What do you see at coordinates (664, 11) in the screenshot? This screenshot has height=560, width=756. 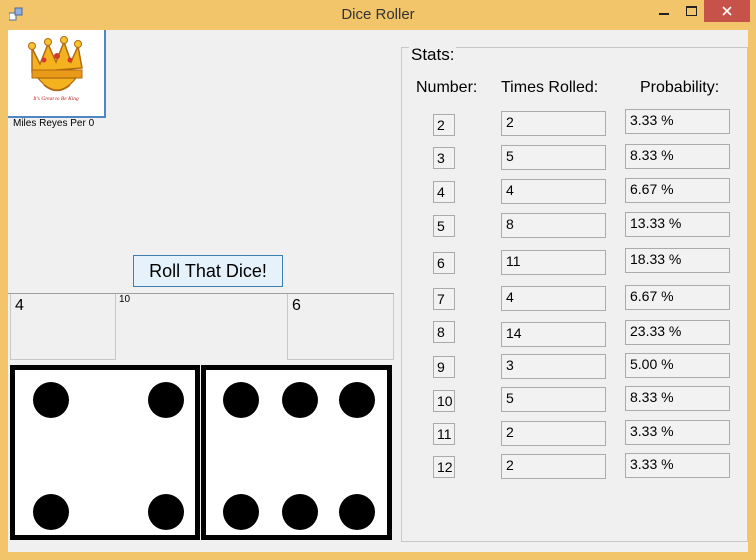 I see `minimize-button` at bounding box center [664, 11].